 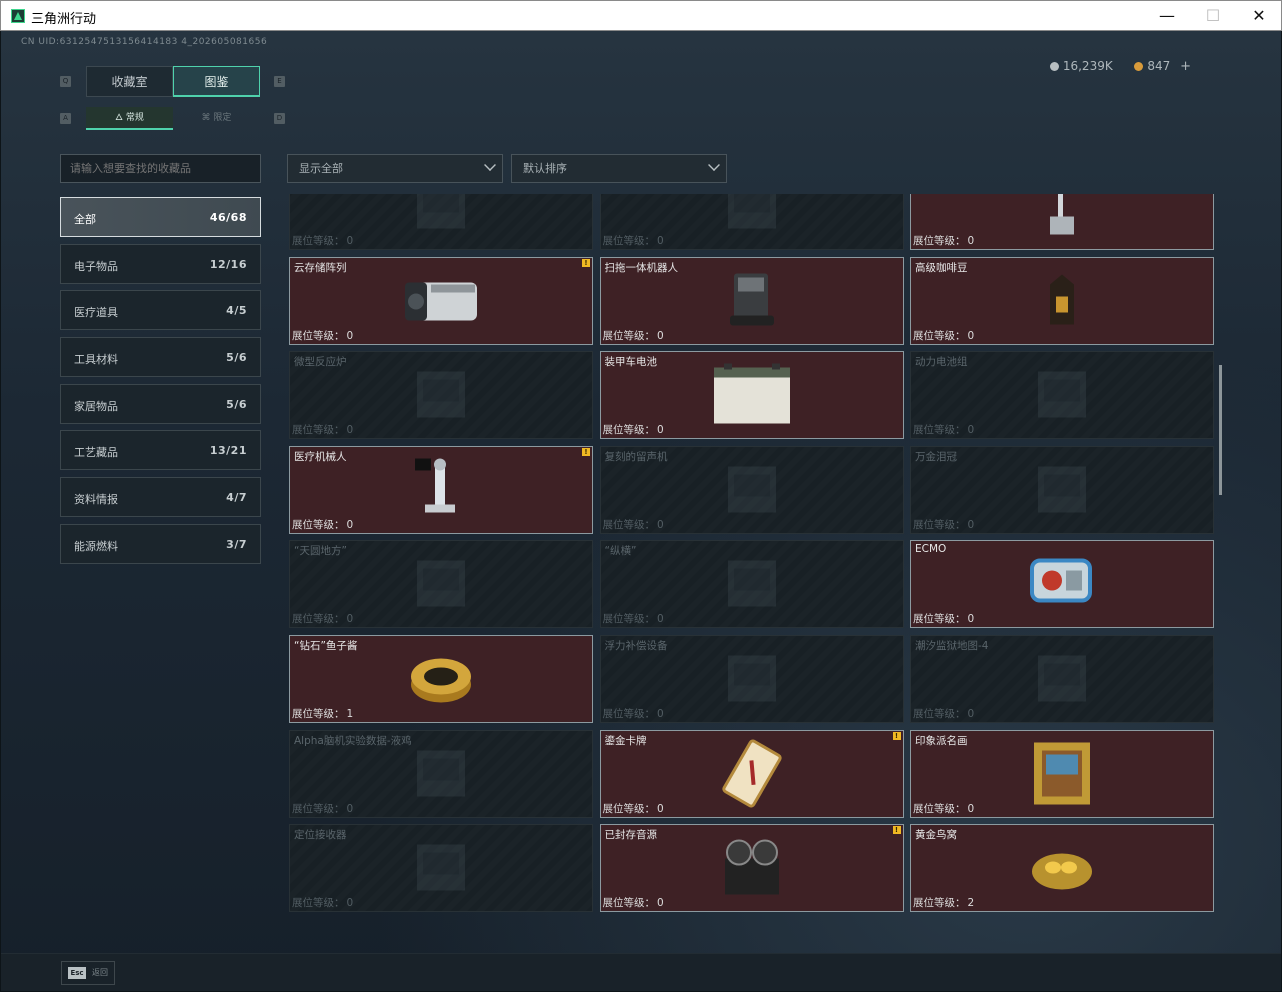 What do you see at coordinates (18, 16) in the screenshot?
I see `app-logo-icon` at bounding box center [18, 16].